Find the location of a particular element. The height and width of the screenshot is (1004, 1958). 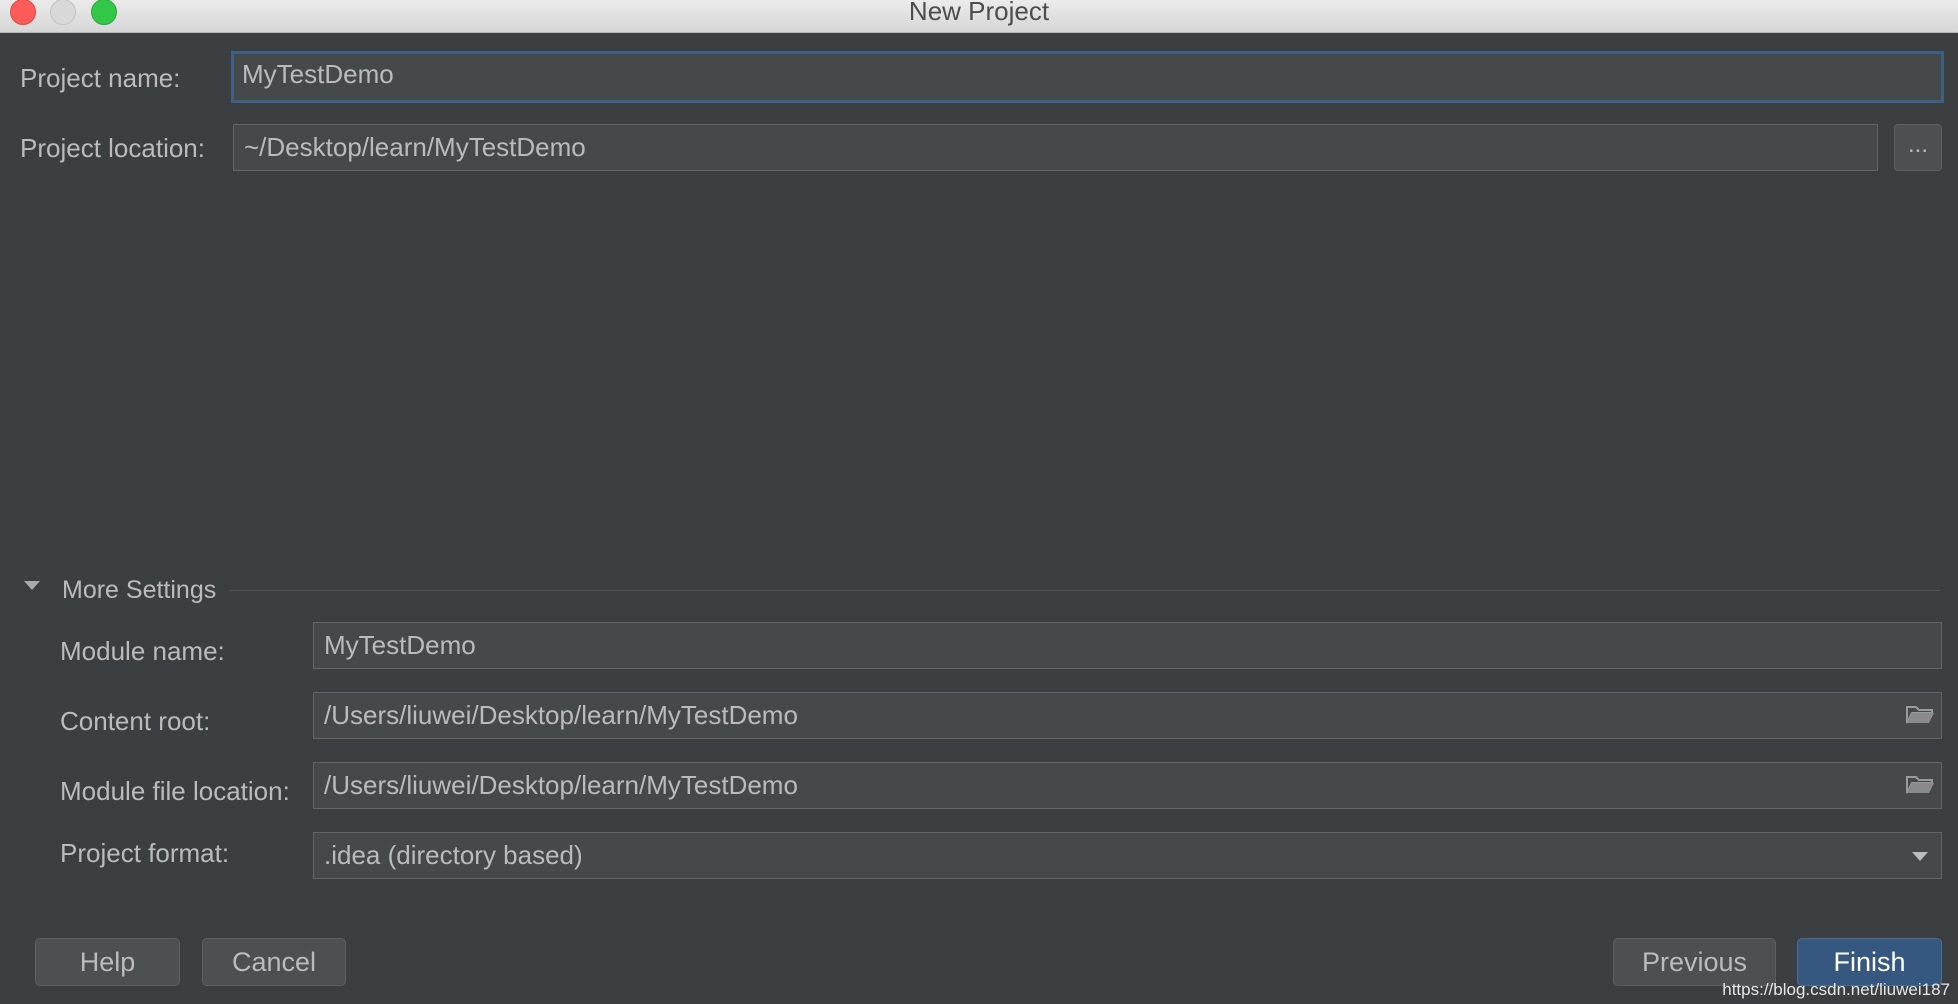

content-root-input: /Users/liuwei/Desktop/learn/MyTestDemo is located at coordinates (1127, 715).